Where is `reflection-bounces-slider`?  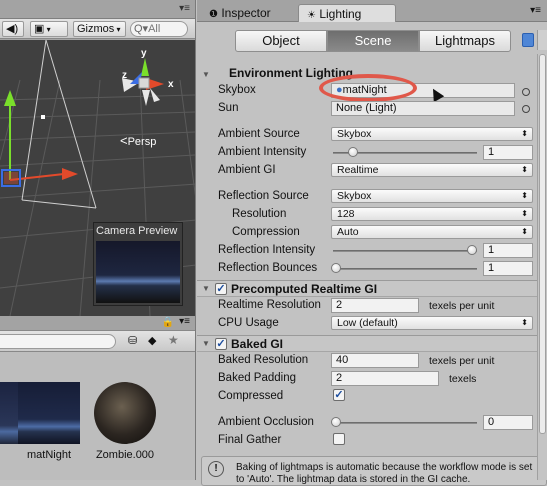 reflection-bounces-slider is located at coordinates (405, 269).